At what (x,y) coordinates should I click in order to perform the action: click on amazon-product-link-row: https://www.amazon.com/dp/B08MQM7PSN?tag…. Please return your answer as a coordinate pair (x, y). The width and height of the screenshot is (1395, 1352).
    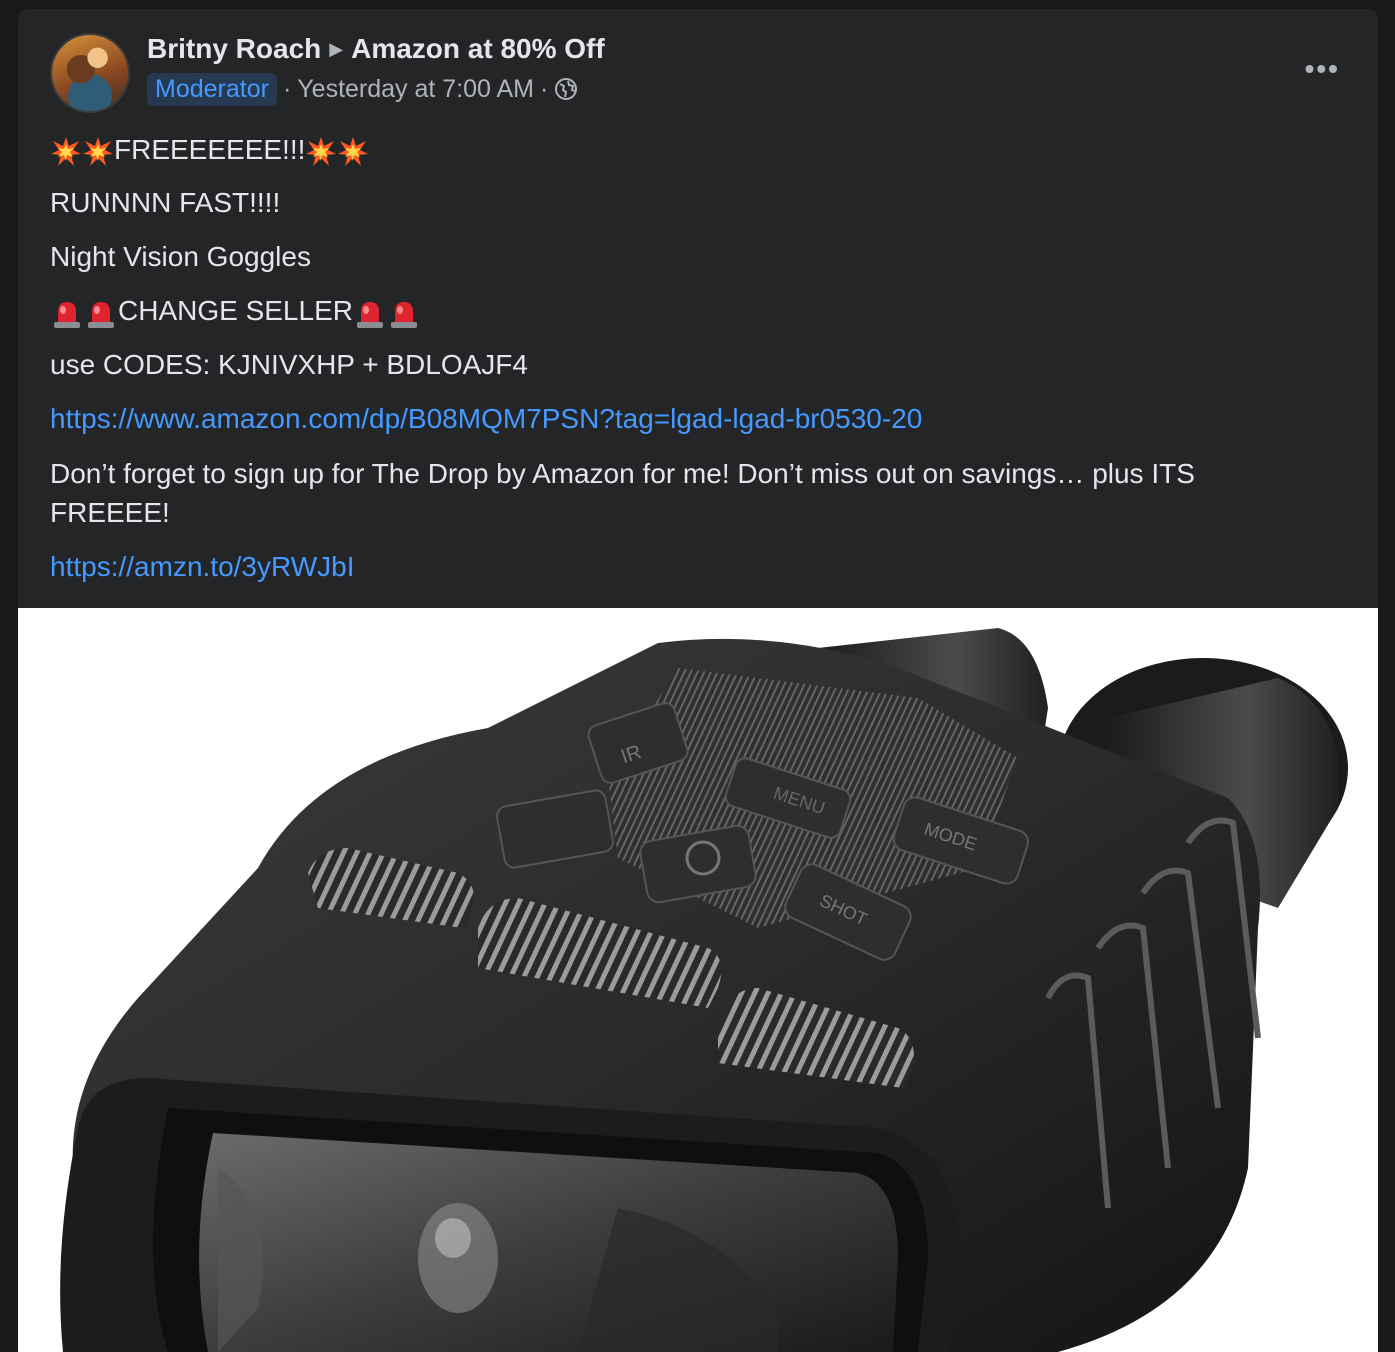
    Looking at the image, I should click on (486, 419).